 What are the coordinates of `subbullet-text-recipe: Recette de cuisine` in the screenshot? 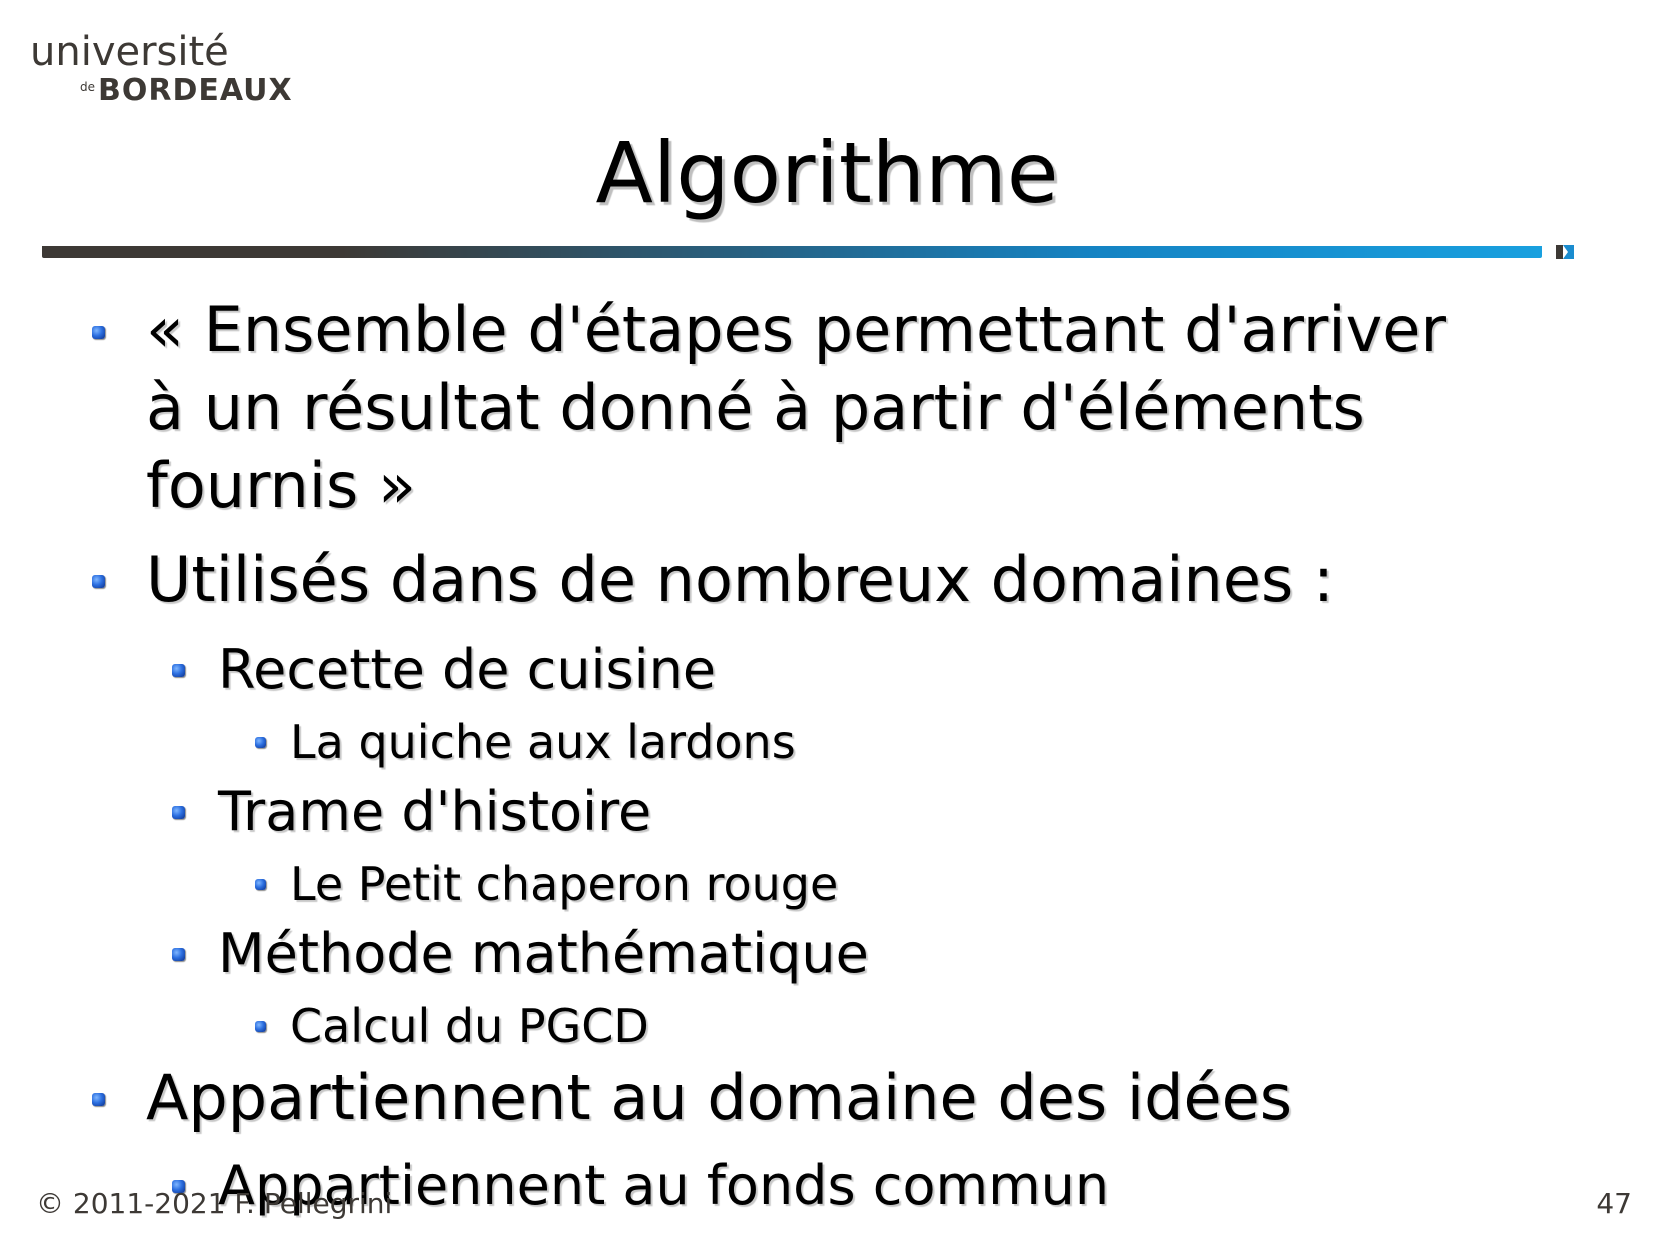 It's located at (467, 669).